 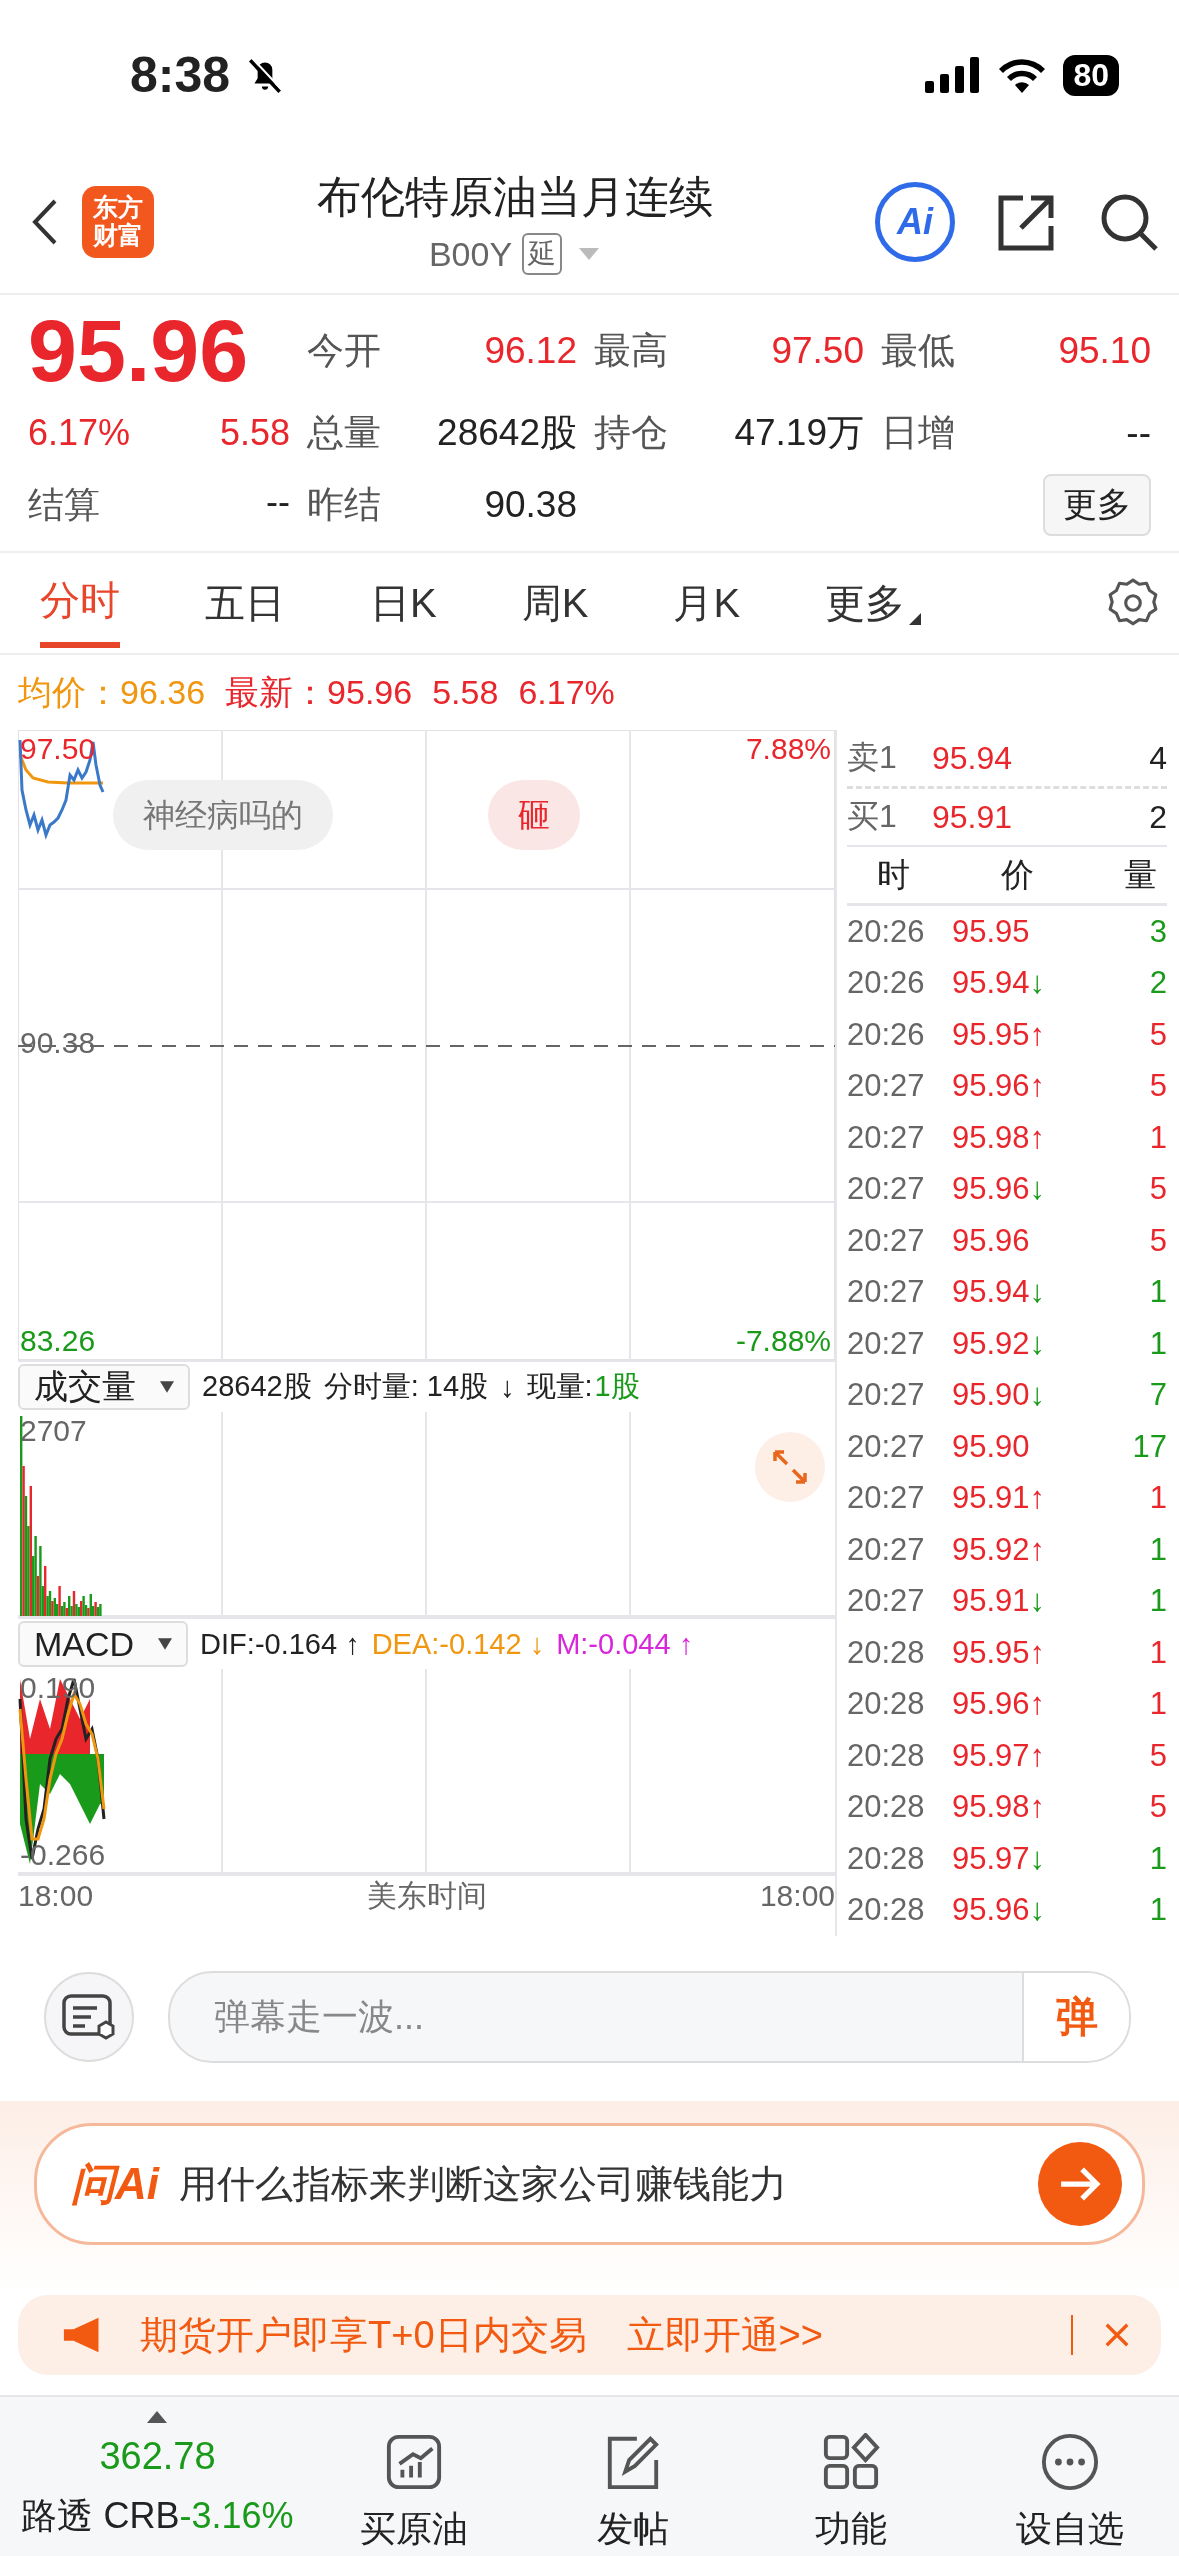 I want to click on change-value: 5.58, so click(x=254, y=433).